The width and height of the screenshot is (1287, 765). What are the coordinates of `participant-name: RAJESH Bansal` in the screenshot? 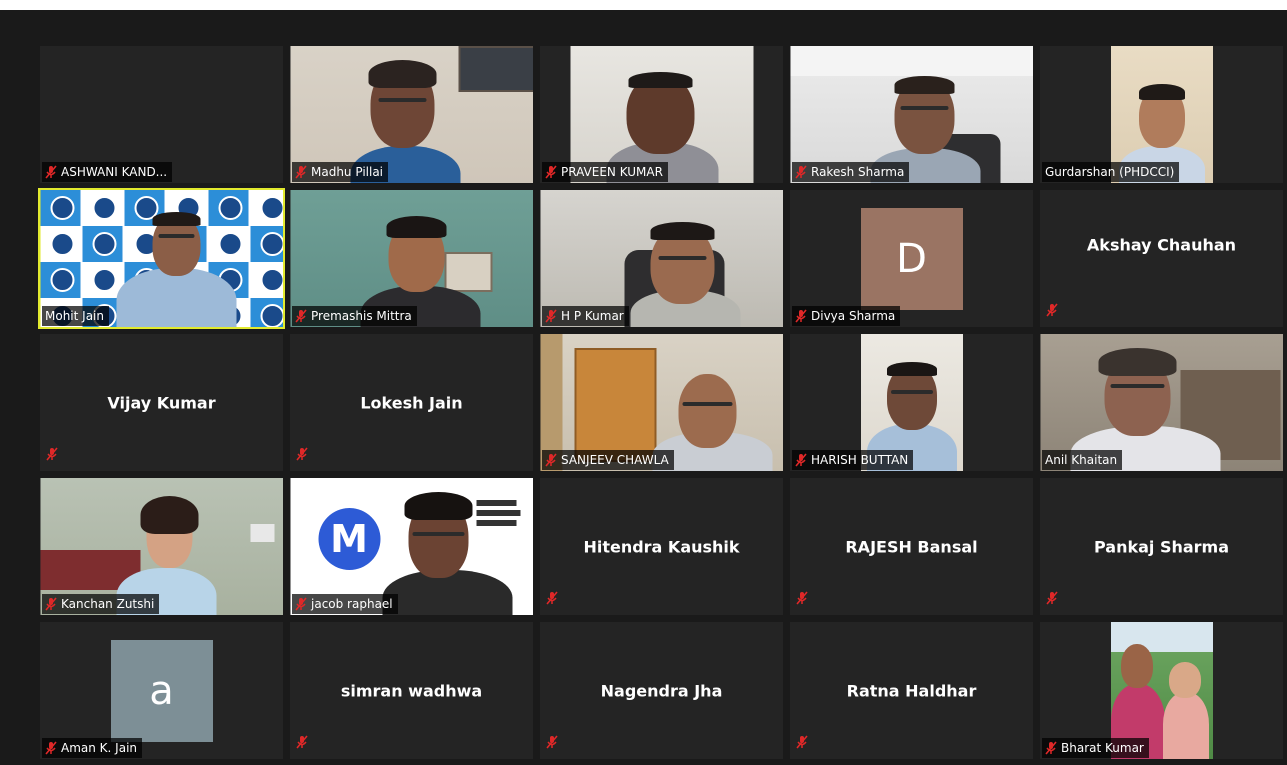 It's located at (911, 546).